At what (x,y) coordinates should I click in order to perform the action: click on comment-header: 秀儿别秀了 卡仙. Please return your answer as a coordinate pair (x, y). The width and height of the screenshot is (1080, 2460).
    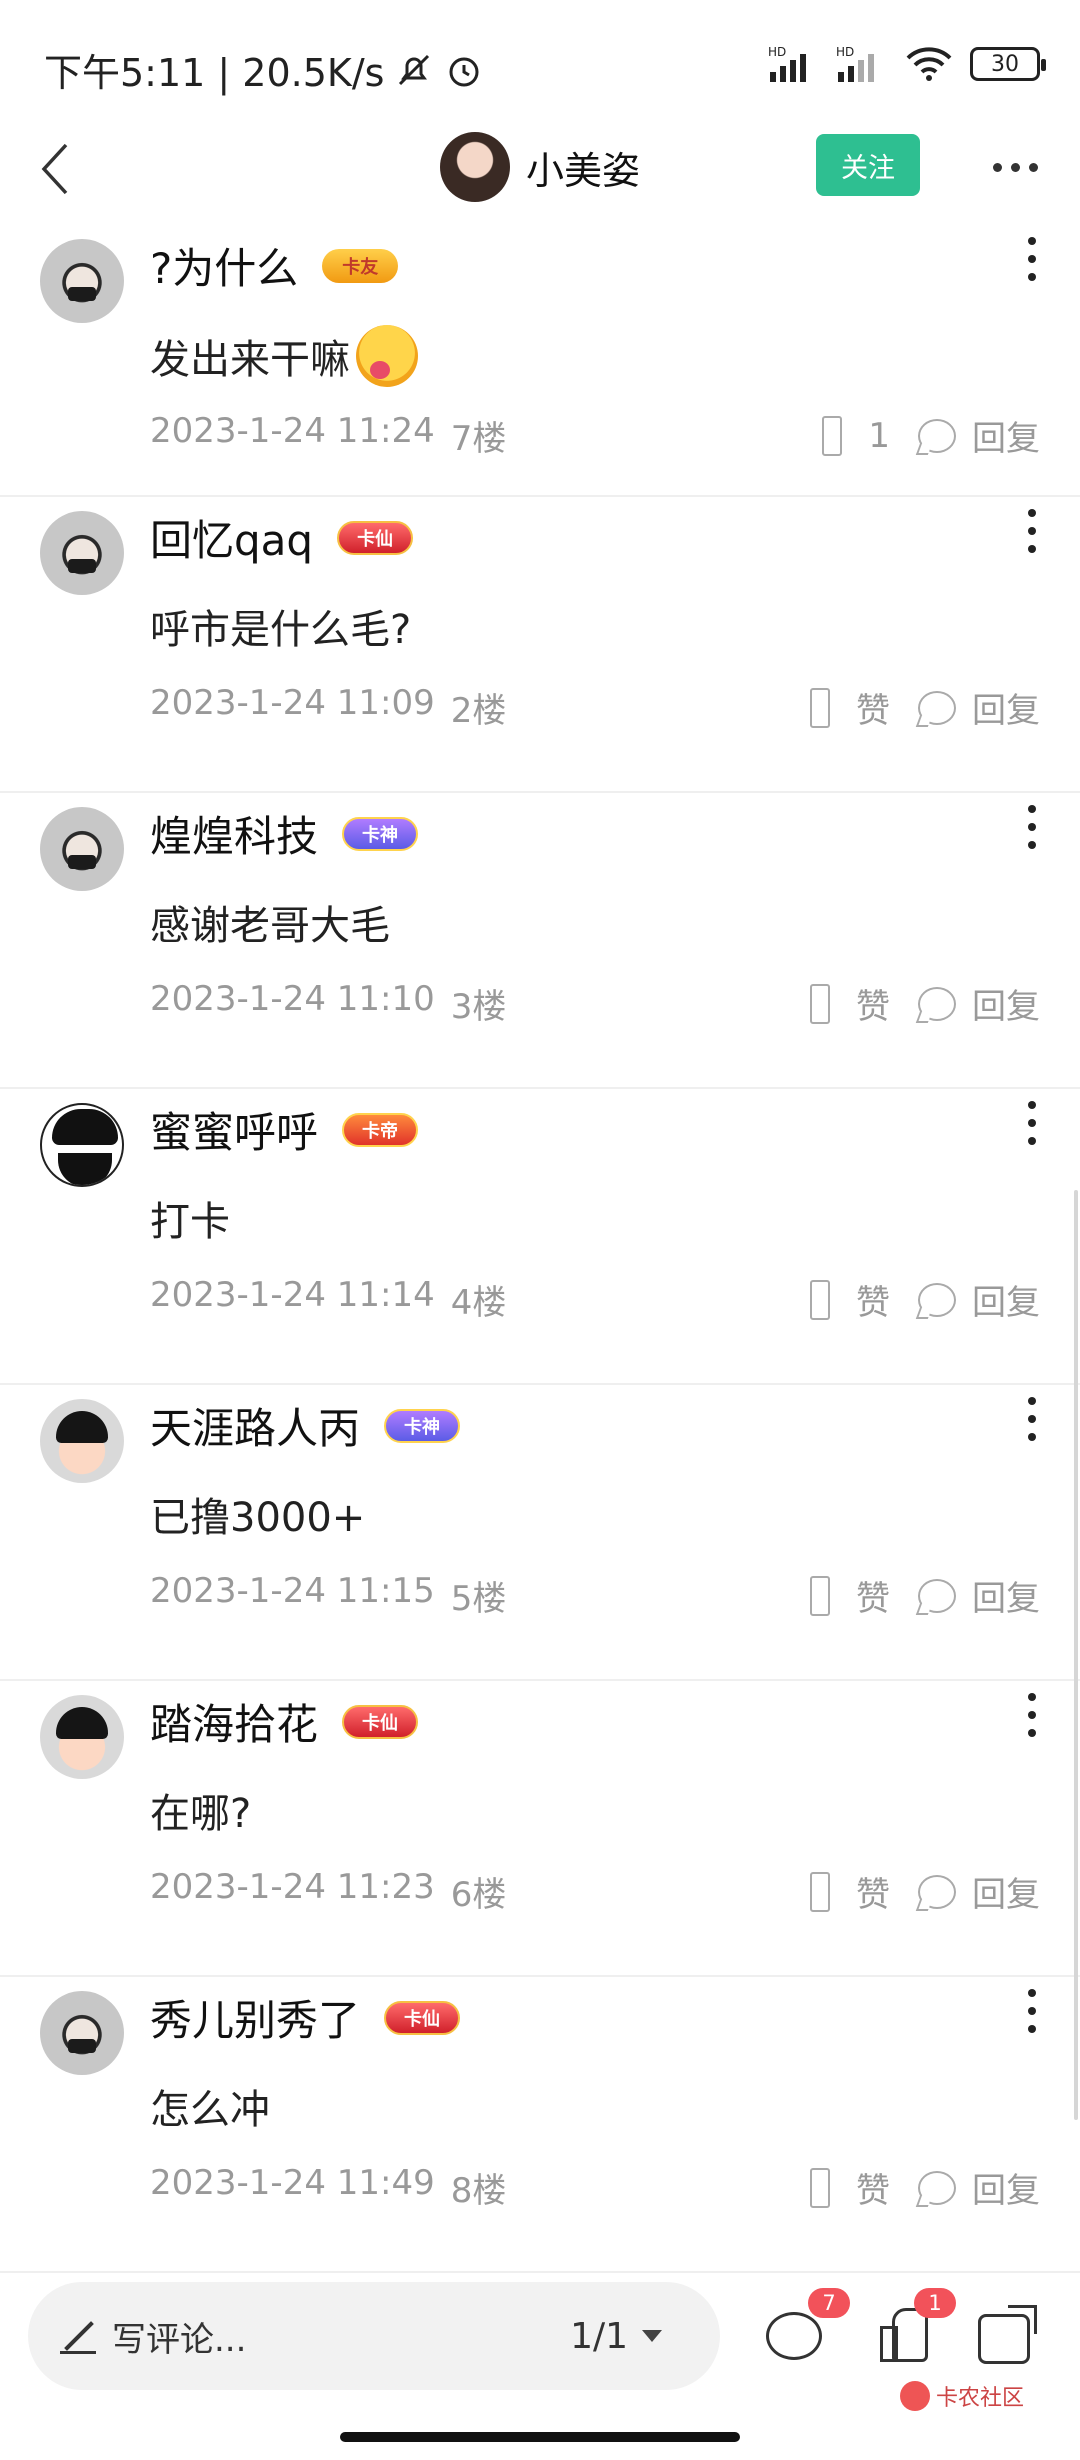
    Looking at the image, I should click on (305, 2017).